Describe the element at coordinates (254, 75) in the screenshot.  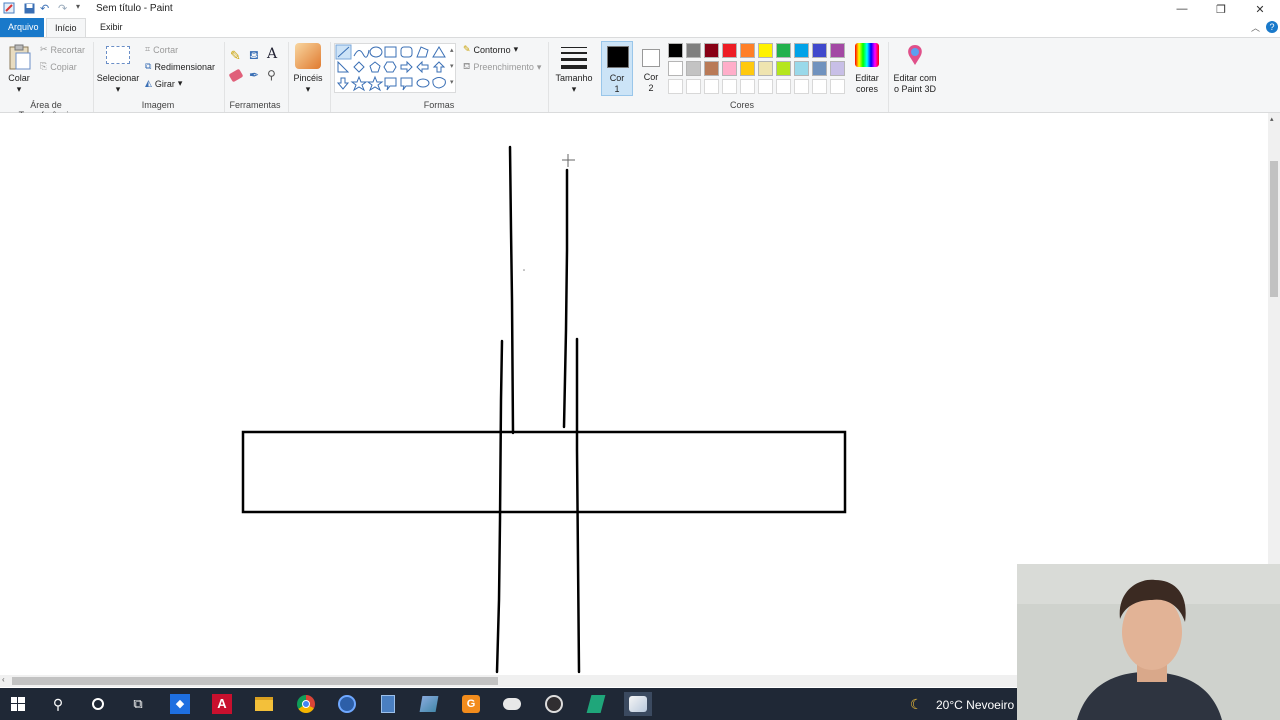
I see `color-picker-icon: ✒` at that location.